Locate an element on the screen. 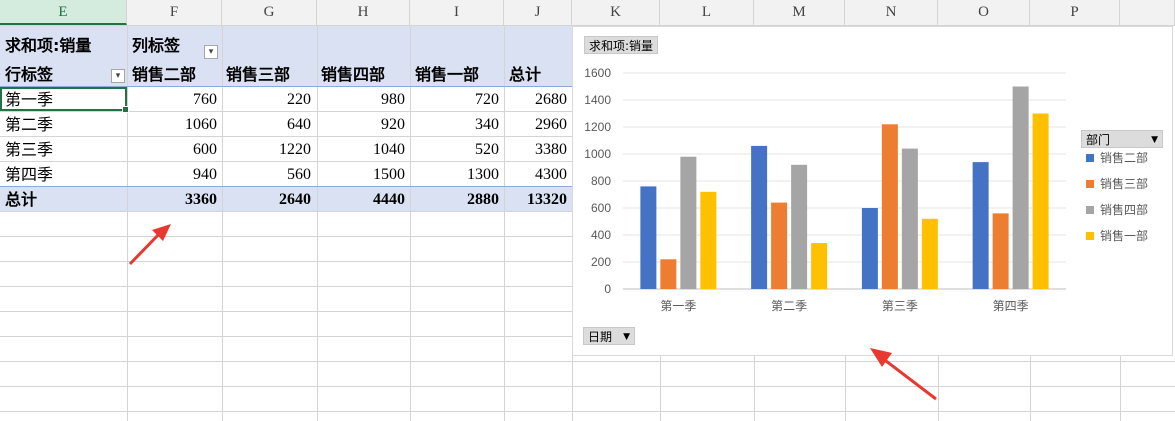 The height and width of the screenshot is (421, 1175). column-header-i: I is located at coordinates (457, 12).